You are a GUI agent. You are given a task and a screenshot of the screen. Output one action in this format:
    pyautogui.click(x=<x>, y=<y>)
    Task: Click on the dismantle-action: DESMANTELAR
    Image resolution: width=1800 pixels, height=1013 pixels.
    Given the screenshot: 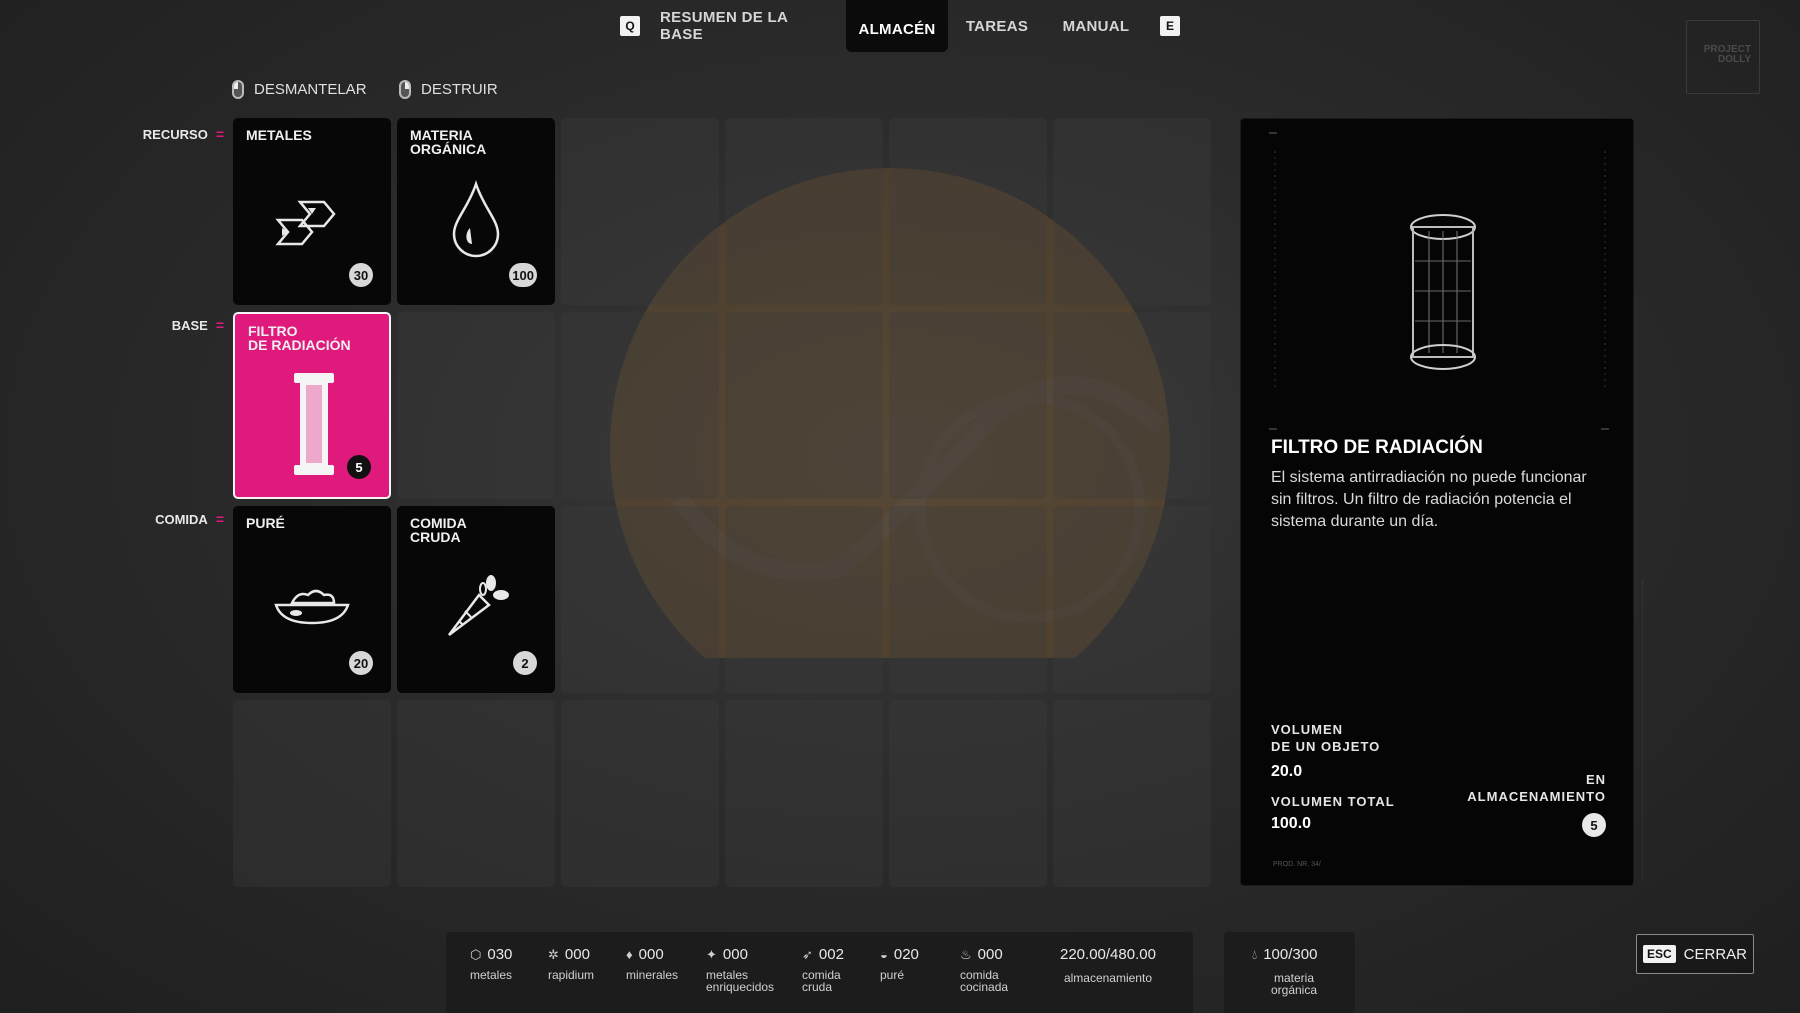 What is the action you would take?
    pyautogui.click(x=299, y=89)
    